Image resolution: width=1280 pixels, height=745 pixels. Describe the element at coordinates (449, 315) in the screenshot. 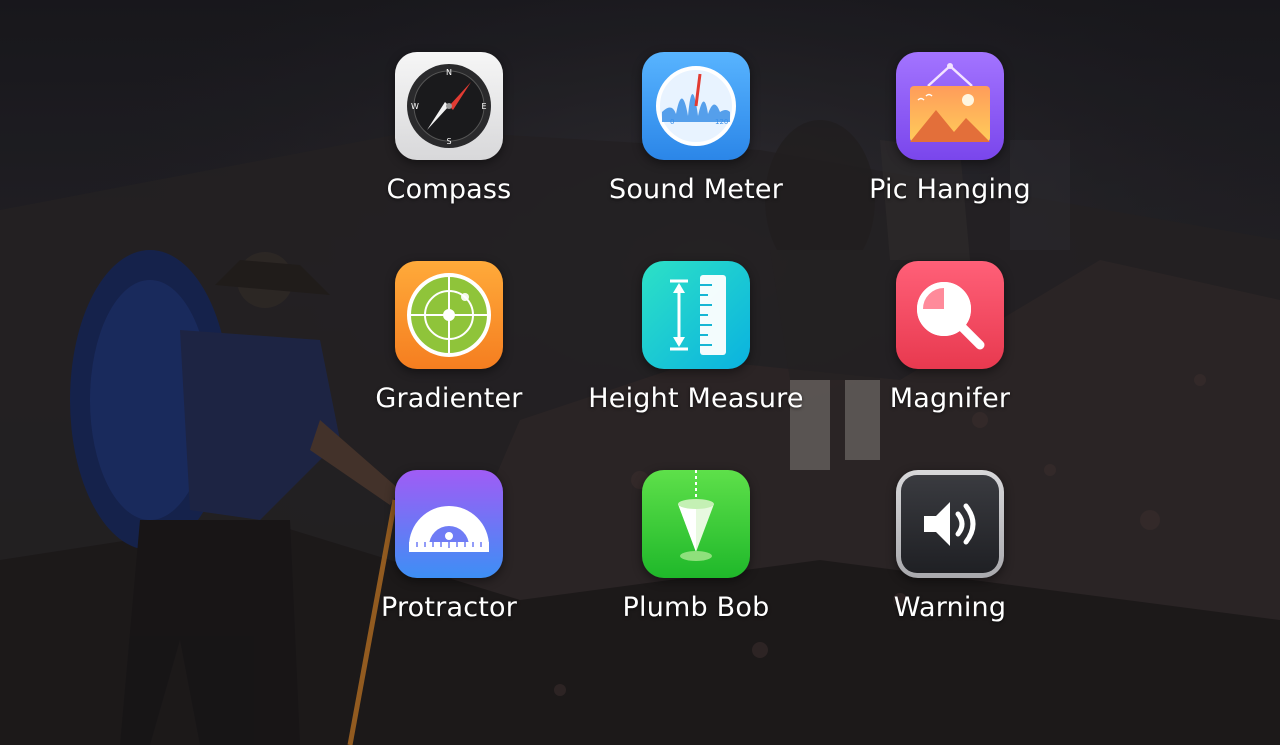

I see `level-icon` at that location.